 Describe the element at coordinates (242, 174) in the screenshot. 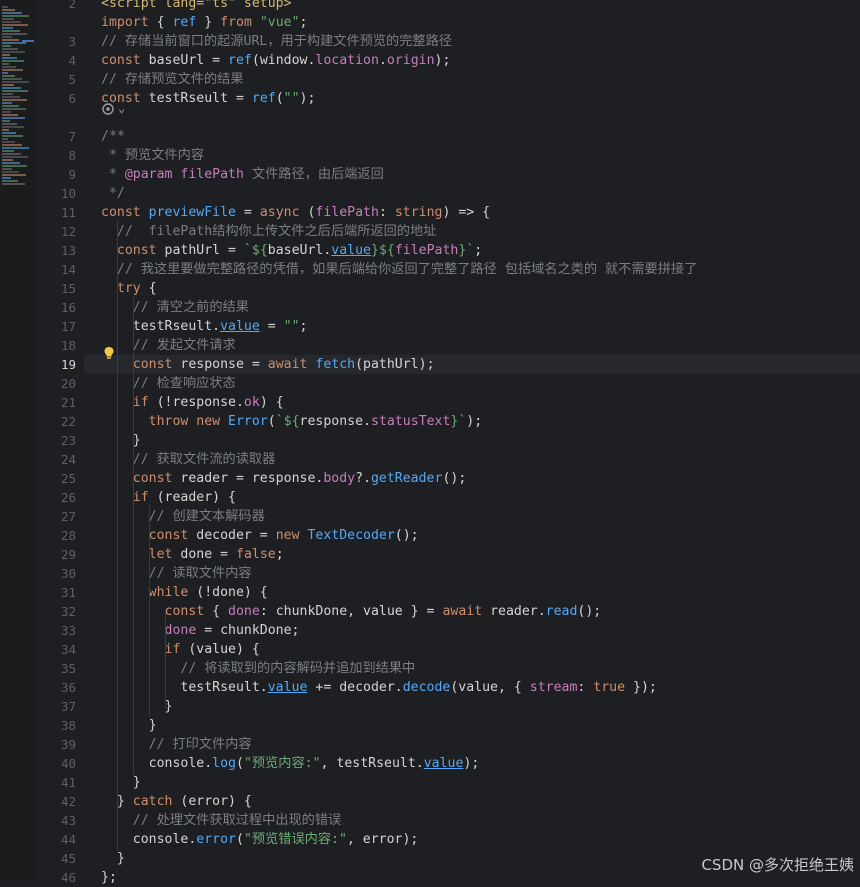

I see `code-line: * @param filePath 文件路径，由后端返回` at that location.